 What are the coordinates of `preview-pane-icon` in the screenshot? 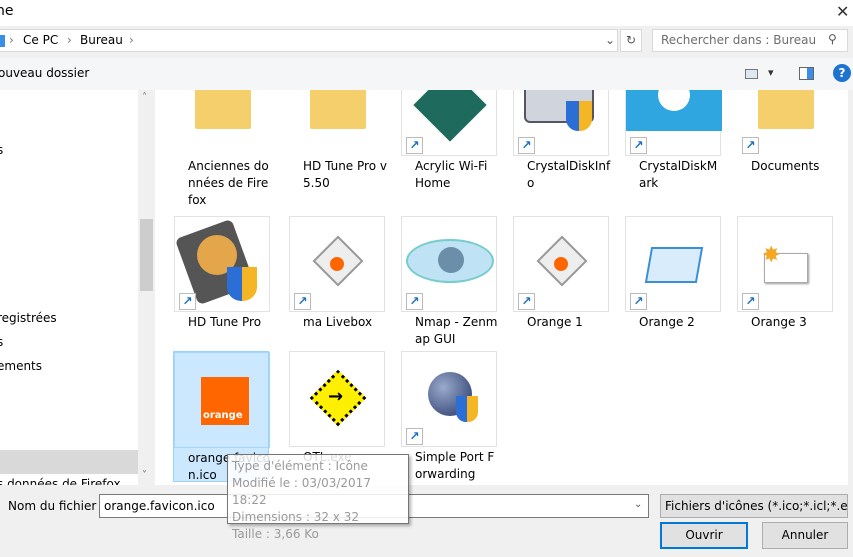 It's located at (806, 73).